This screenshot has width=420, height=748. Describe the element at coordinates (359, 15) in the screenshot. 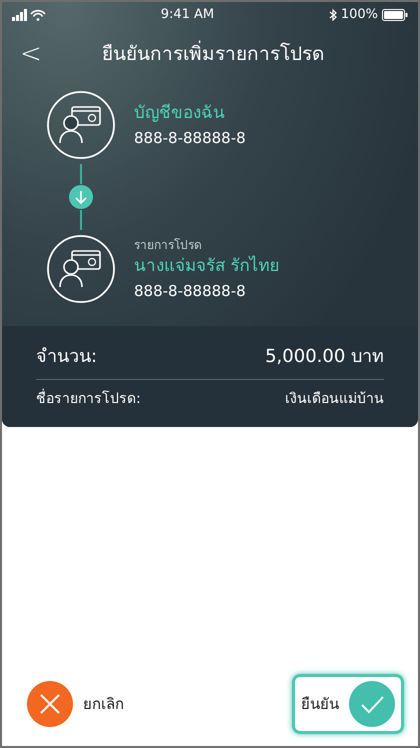

I see `battery-percent: 100%` at that location.